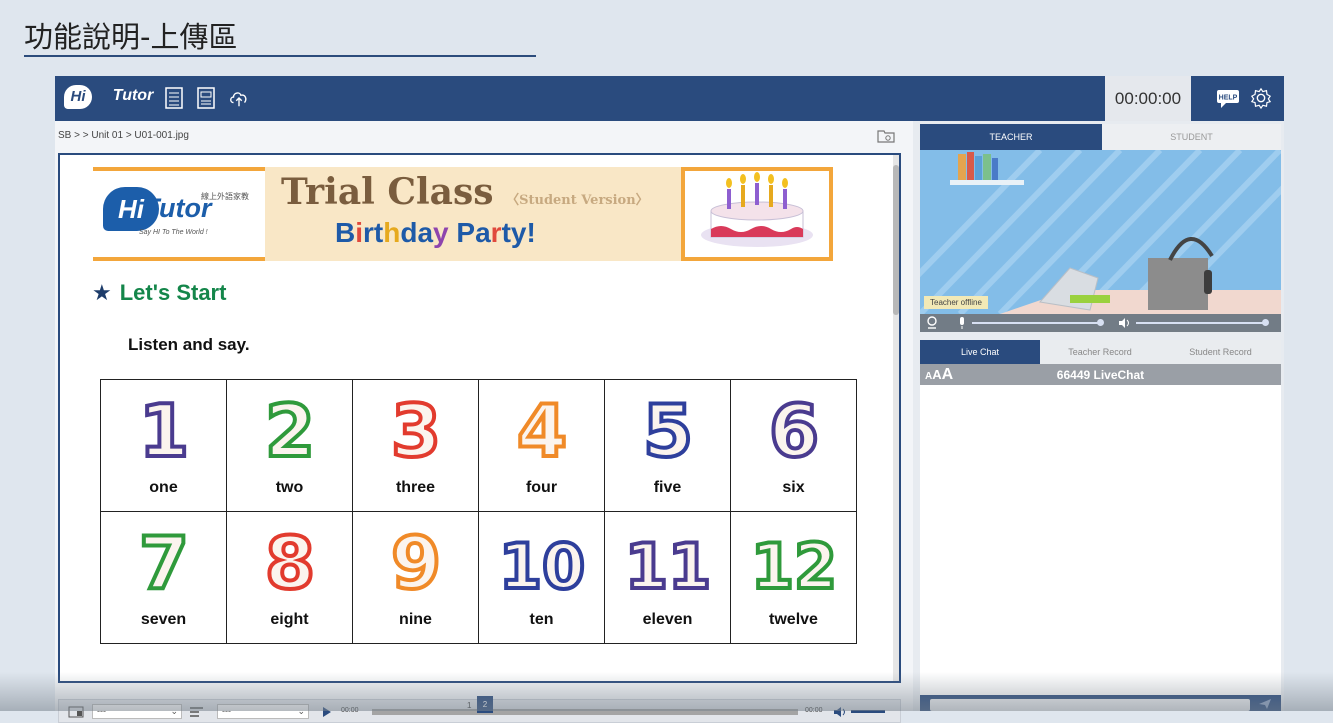  Describe the element at coordinates (896, 418) in the screenshot. I see `page-scrollbar` at that location.